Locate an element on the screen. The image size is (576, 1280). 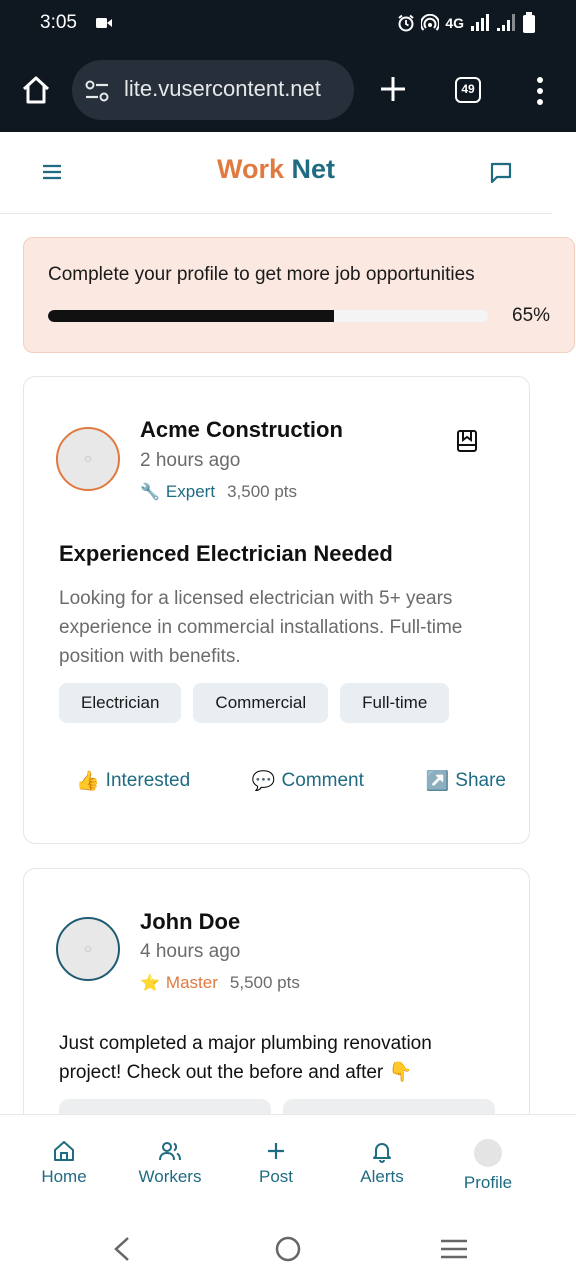
back-icon is located at coordinates (122, 1249).